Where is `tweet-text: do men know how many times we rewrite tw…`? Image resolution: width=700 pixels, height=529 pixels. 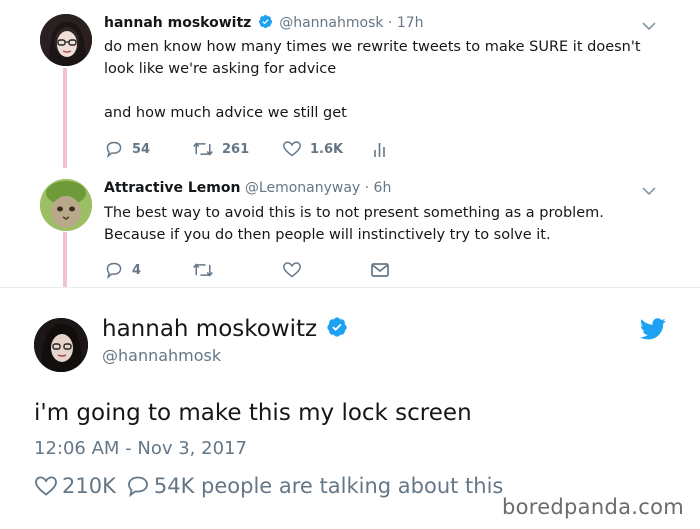 tweet-text: do men know how many times we rewrite tw… is located at coordinates (372, 58).